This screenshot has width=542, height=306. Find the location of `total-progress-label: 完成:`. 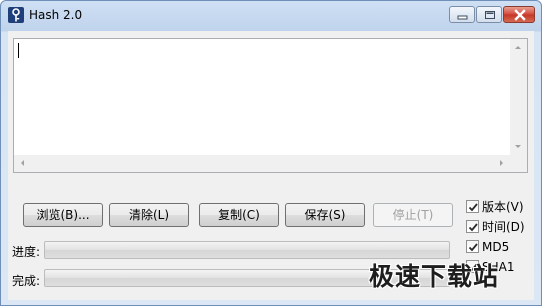

total-progress-label: 完成: is located at coordinates (26, 281).